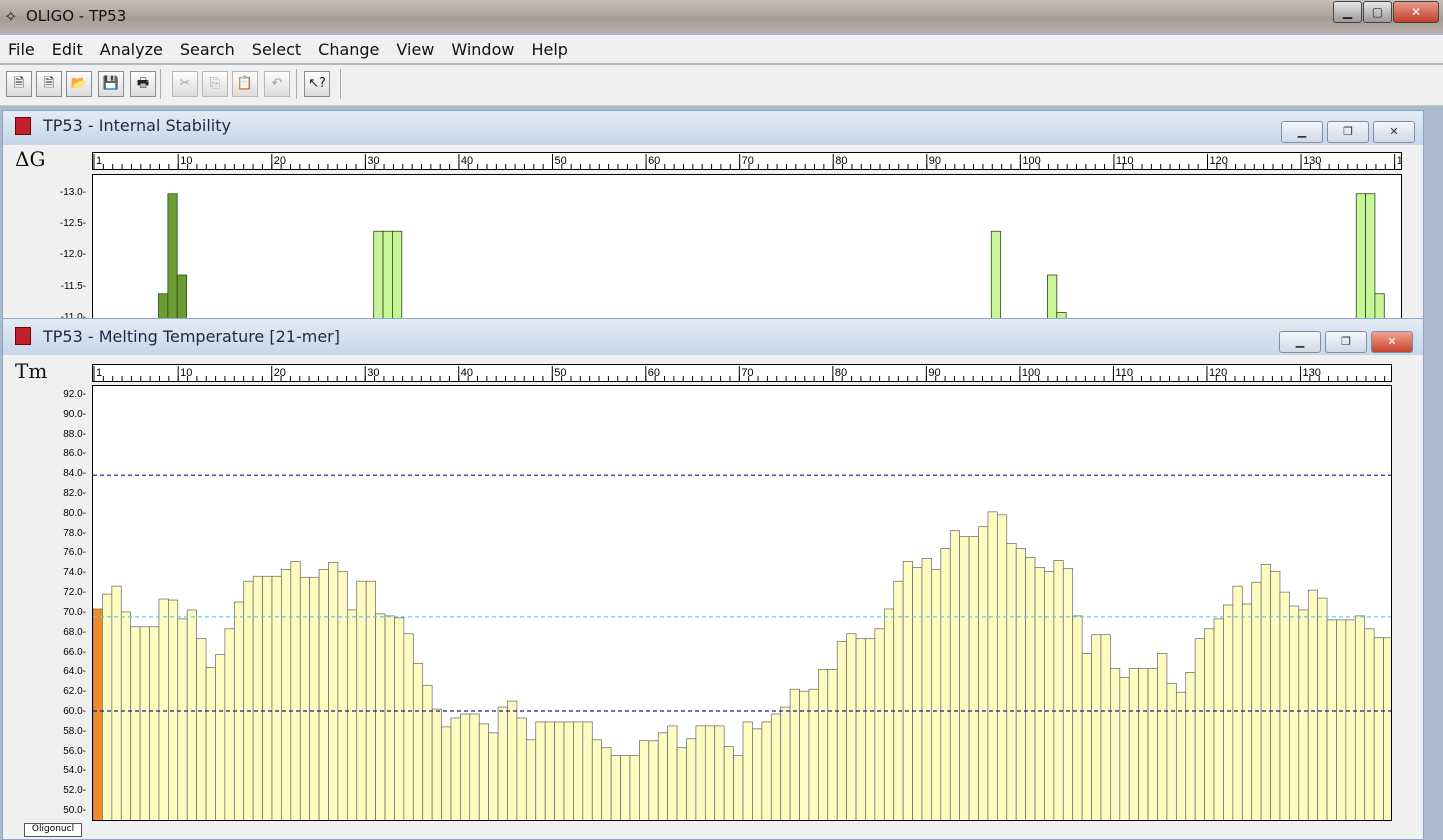 This screenshot has height=840, width=1443. What do you see at coordinates (22, 49) in the screenshot?
I see `menu-file: File` at bounding box center [22, 49].